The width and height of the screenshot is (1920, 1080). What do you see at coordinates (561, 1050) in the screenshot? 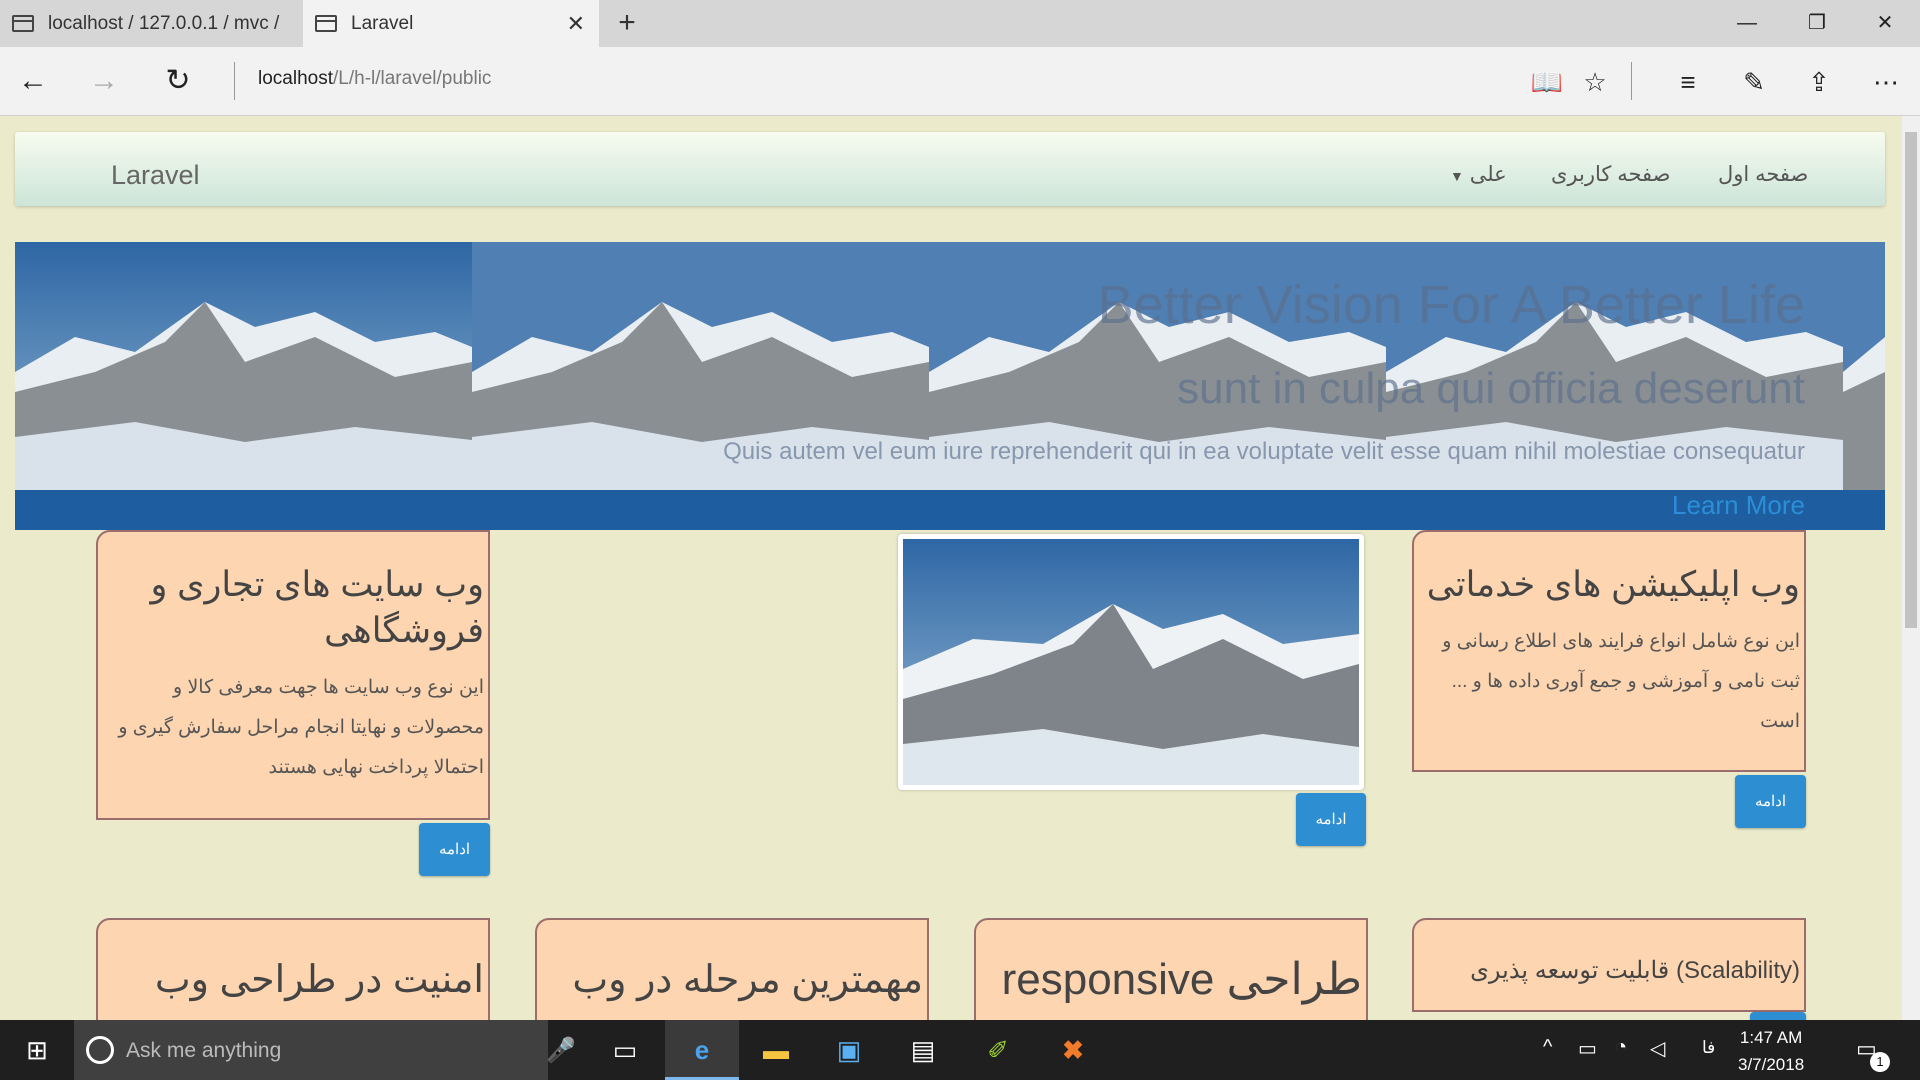
I see `microphone-icon: 🎤` at bounding box center [561, 1050].